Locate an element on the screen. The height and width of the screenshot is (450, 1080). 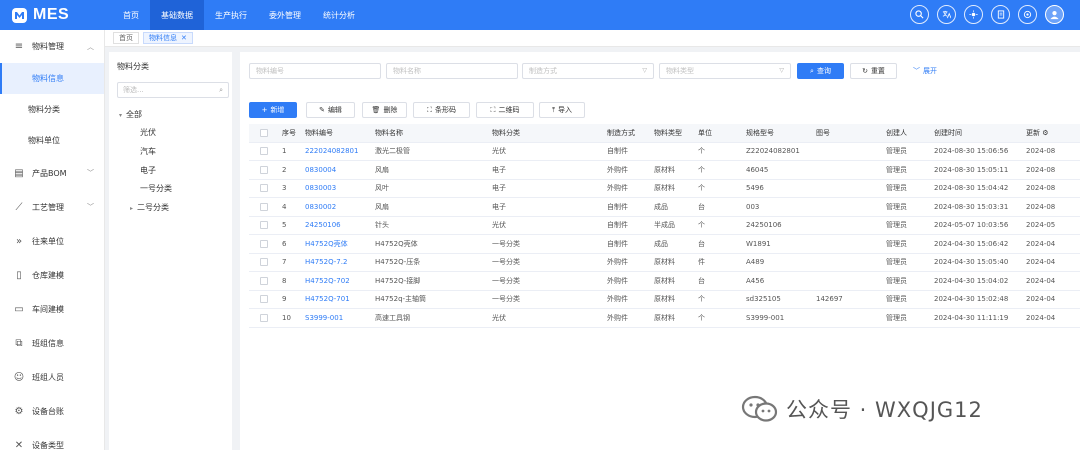
sidebar-item-partners: » 往来单位 is located at coordinates (52, 241).